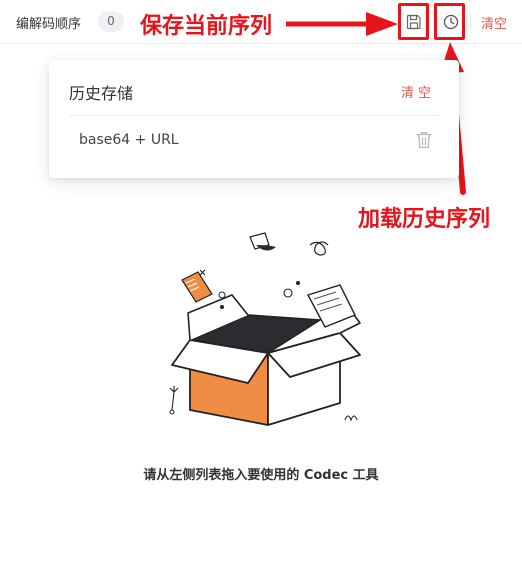  What do you see at coordinates (254, 115) in the screenshot?
I see `history-panel-divider` at bounding box center [254, 115].